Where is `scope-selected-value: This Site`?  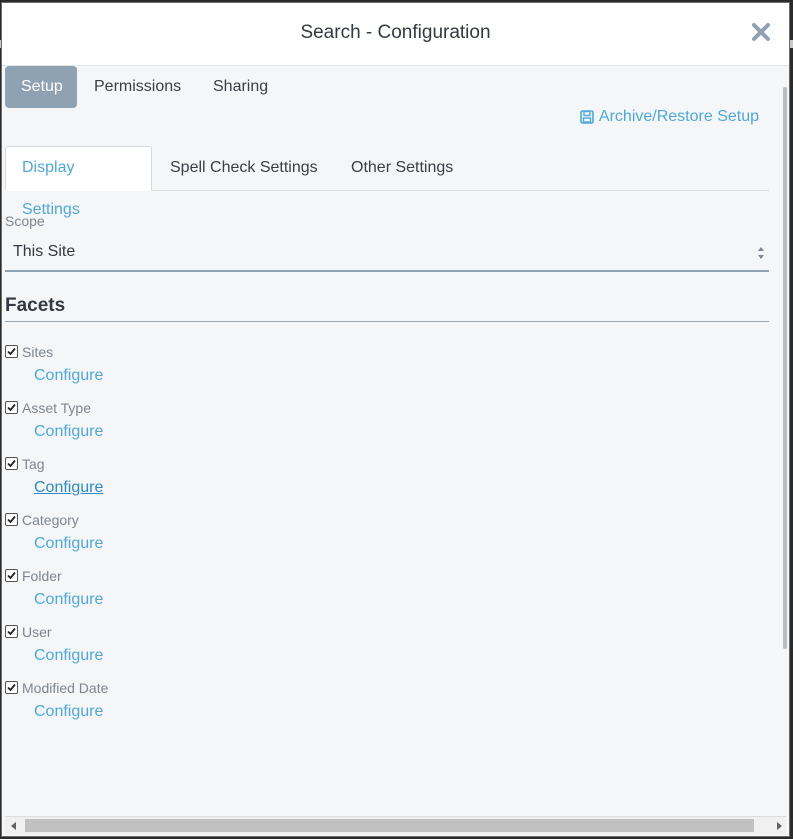 scope-selected-value: This Site is located at coordinates (44, 251).